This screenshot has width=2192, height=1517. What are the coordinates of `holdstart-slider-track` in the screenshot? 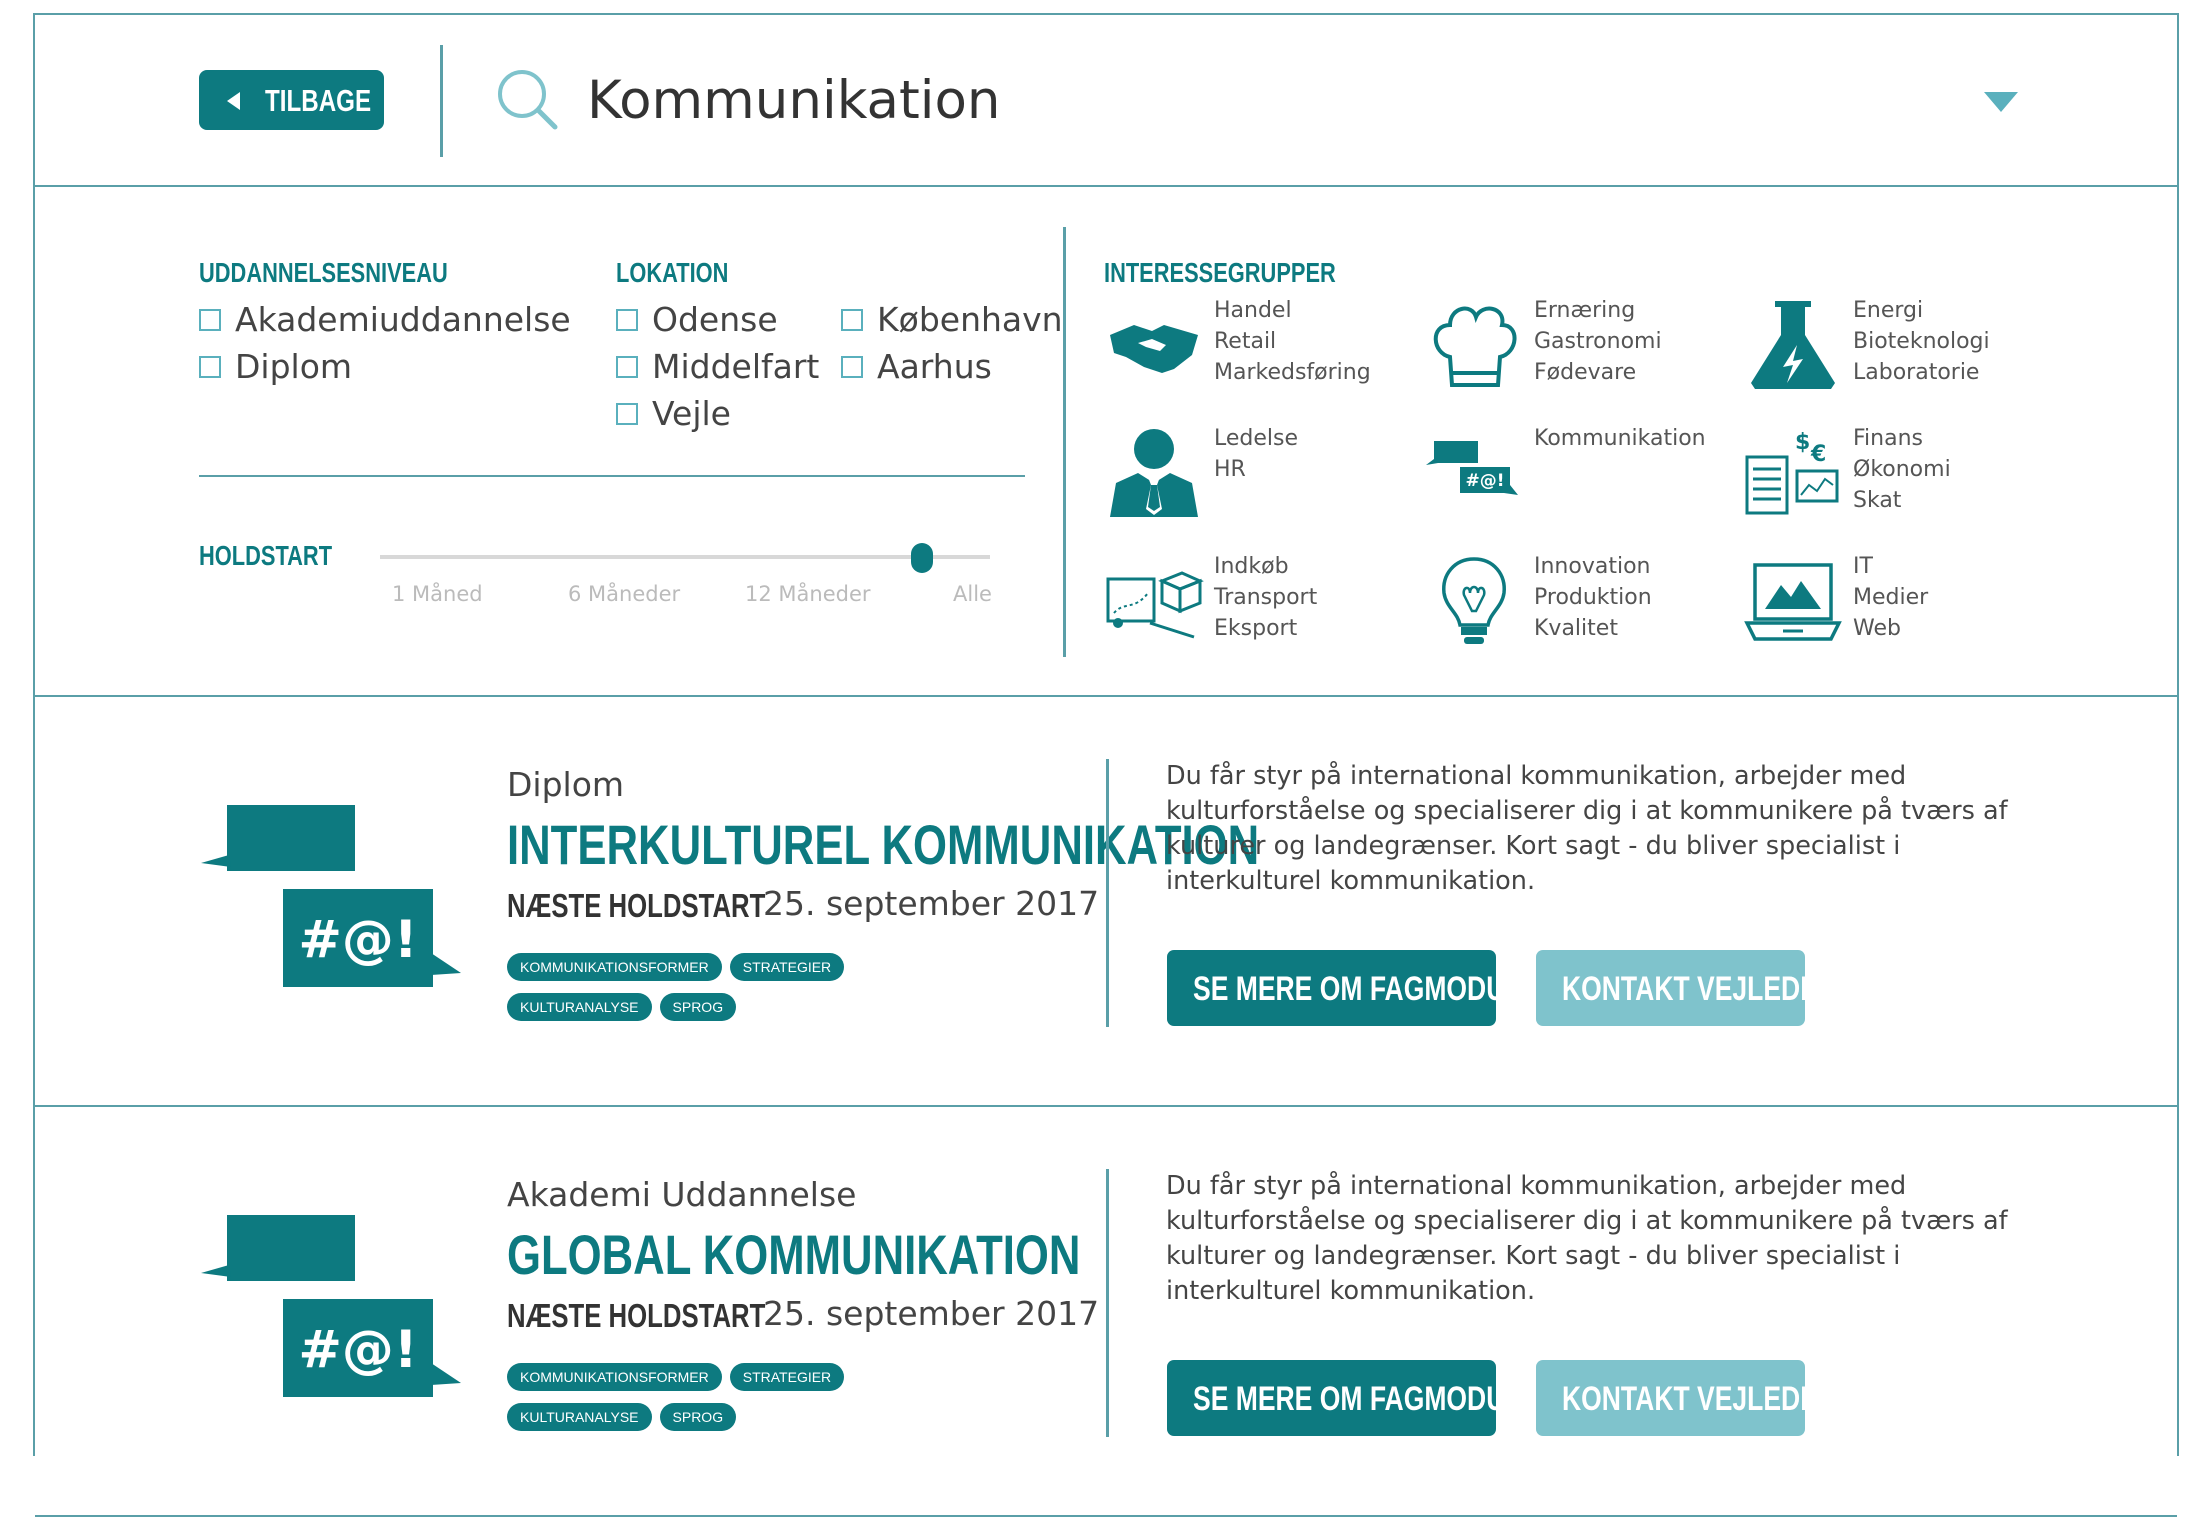 It's located at (685, 557).